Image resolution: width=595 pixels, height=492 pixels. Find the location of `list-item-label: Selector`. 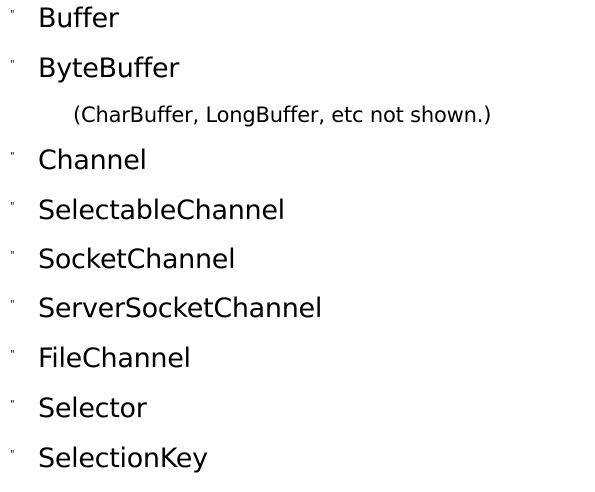

list-item-label: Selector is located at coordinates (92, 408).